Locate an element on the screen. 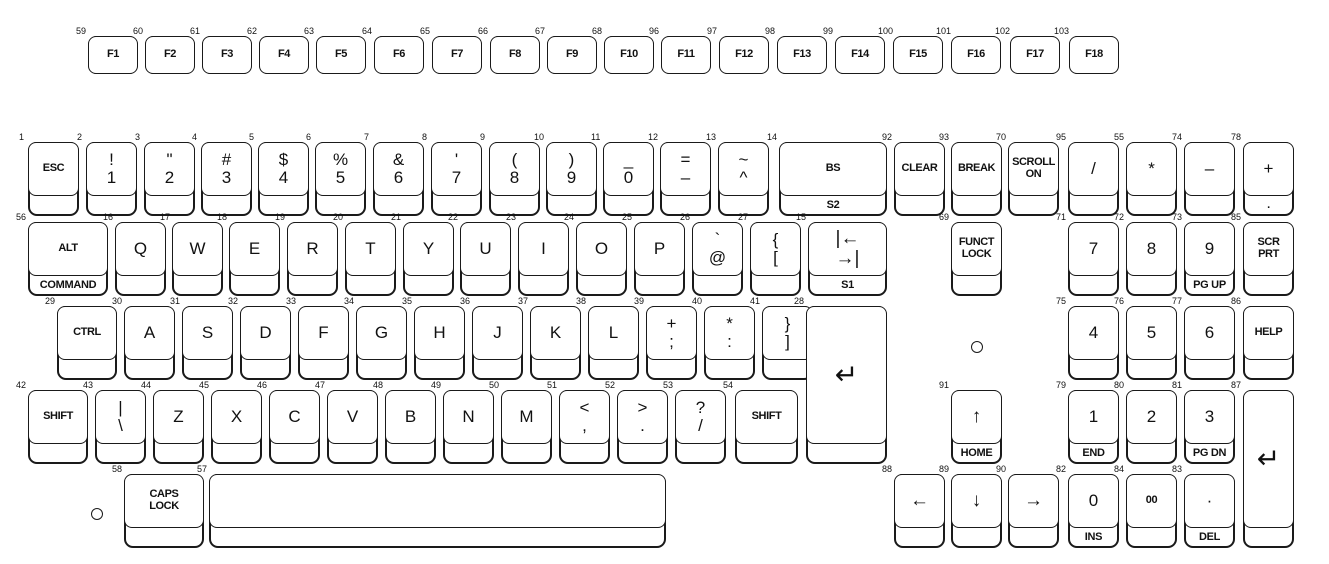  keycap-key-0: _ 0 is located at coordinates (628, 169).